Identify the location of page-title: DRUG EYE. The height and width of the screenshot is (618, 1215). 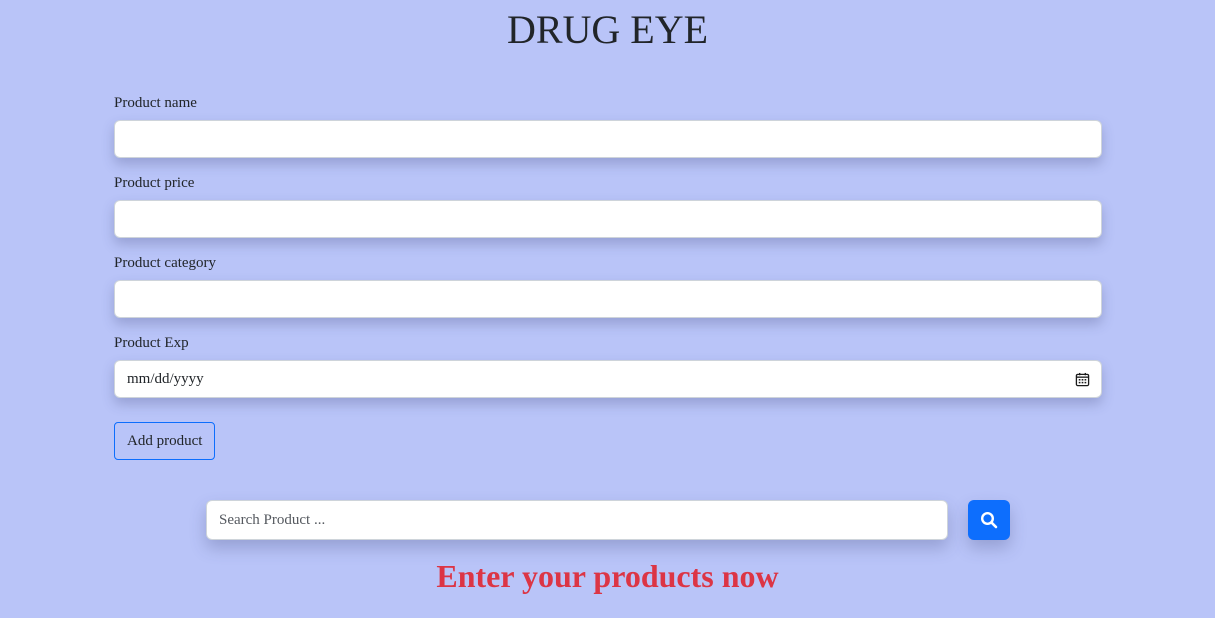
(607, 29).